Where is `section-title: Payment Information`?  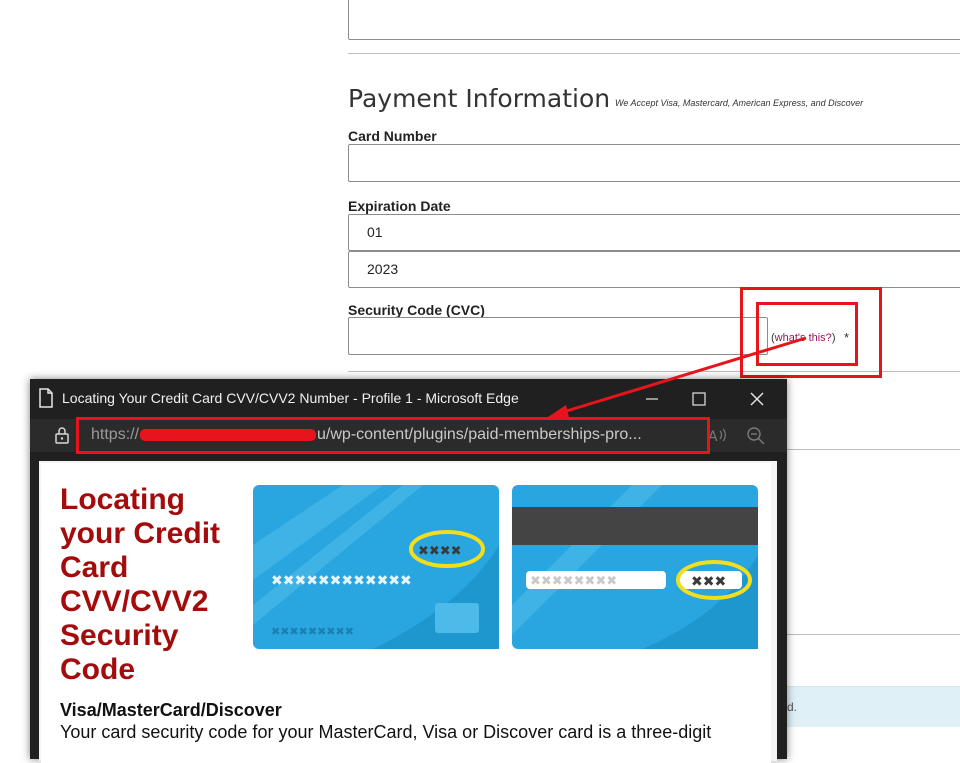 section-title: Payment Information is located at coordinates (479, 98).